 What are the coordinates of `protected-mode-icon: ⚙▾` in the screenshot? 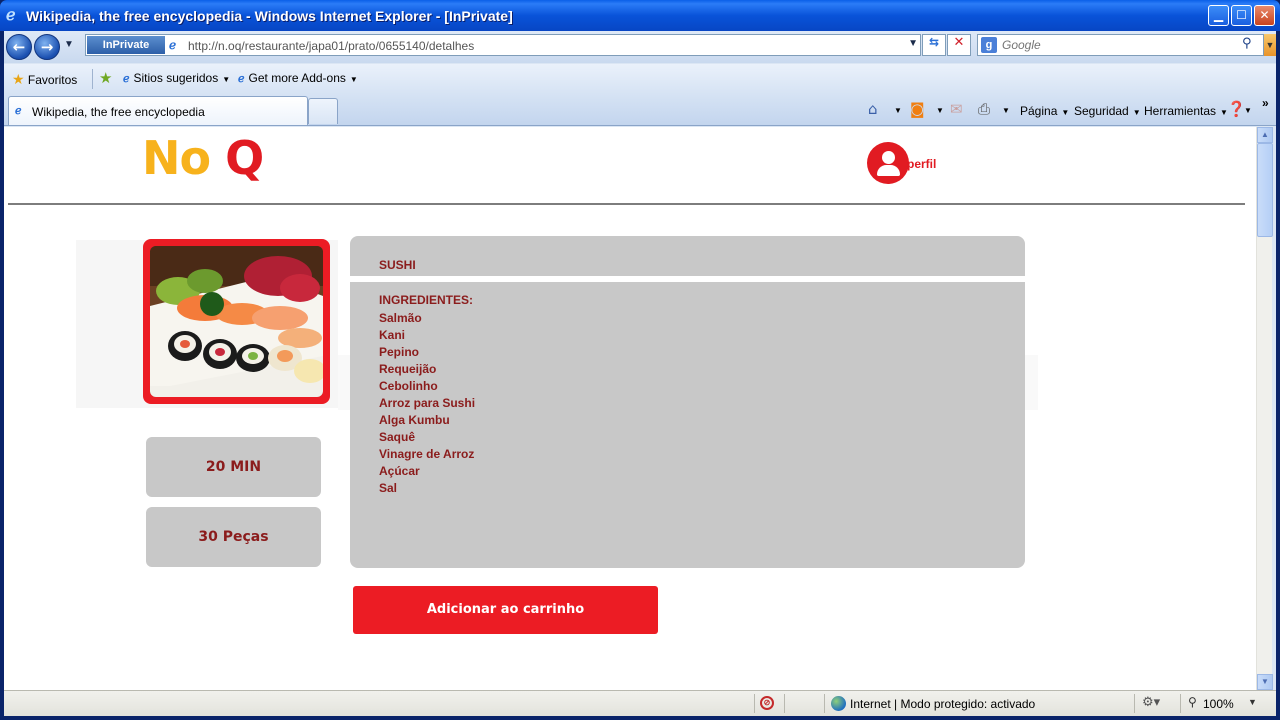 It's located at (1151, 702).